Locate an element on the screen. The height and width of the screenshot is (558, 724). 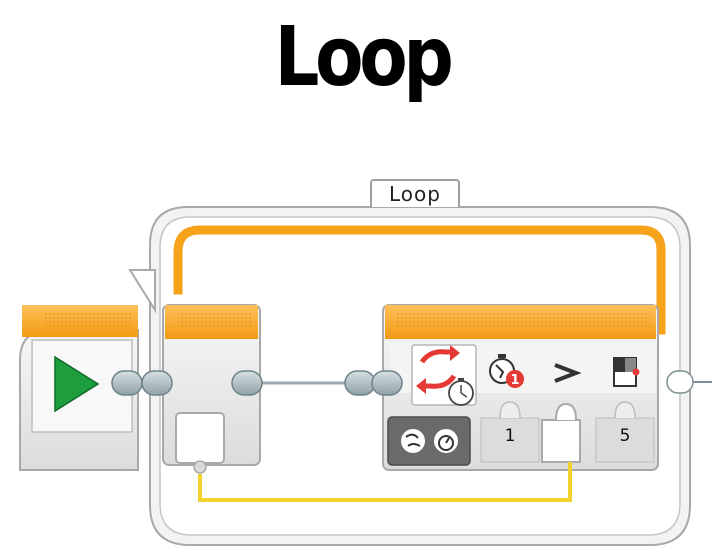
loop-name-tab: Loop is located at coordinates (415, 193).